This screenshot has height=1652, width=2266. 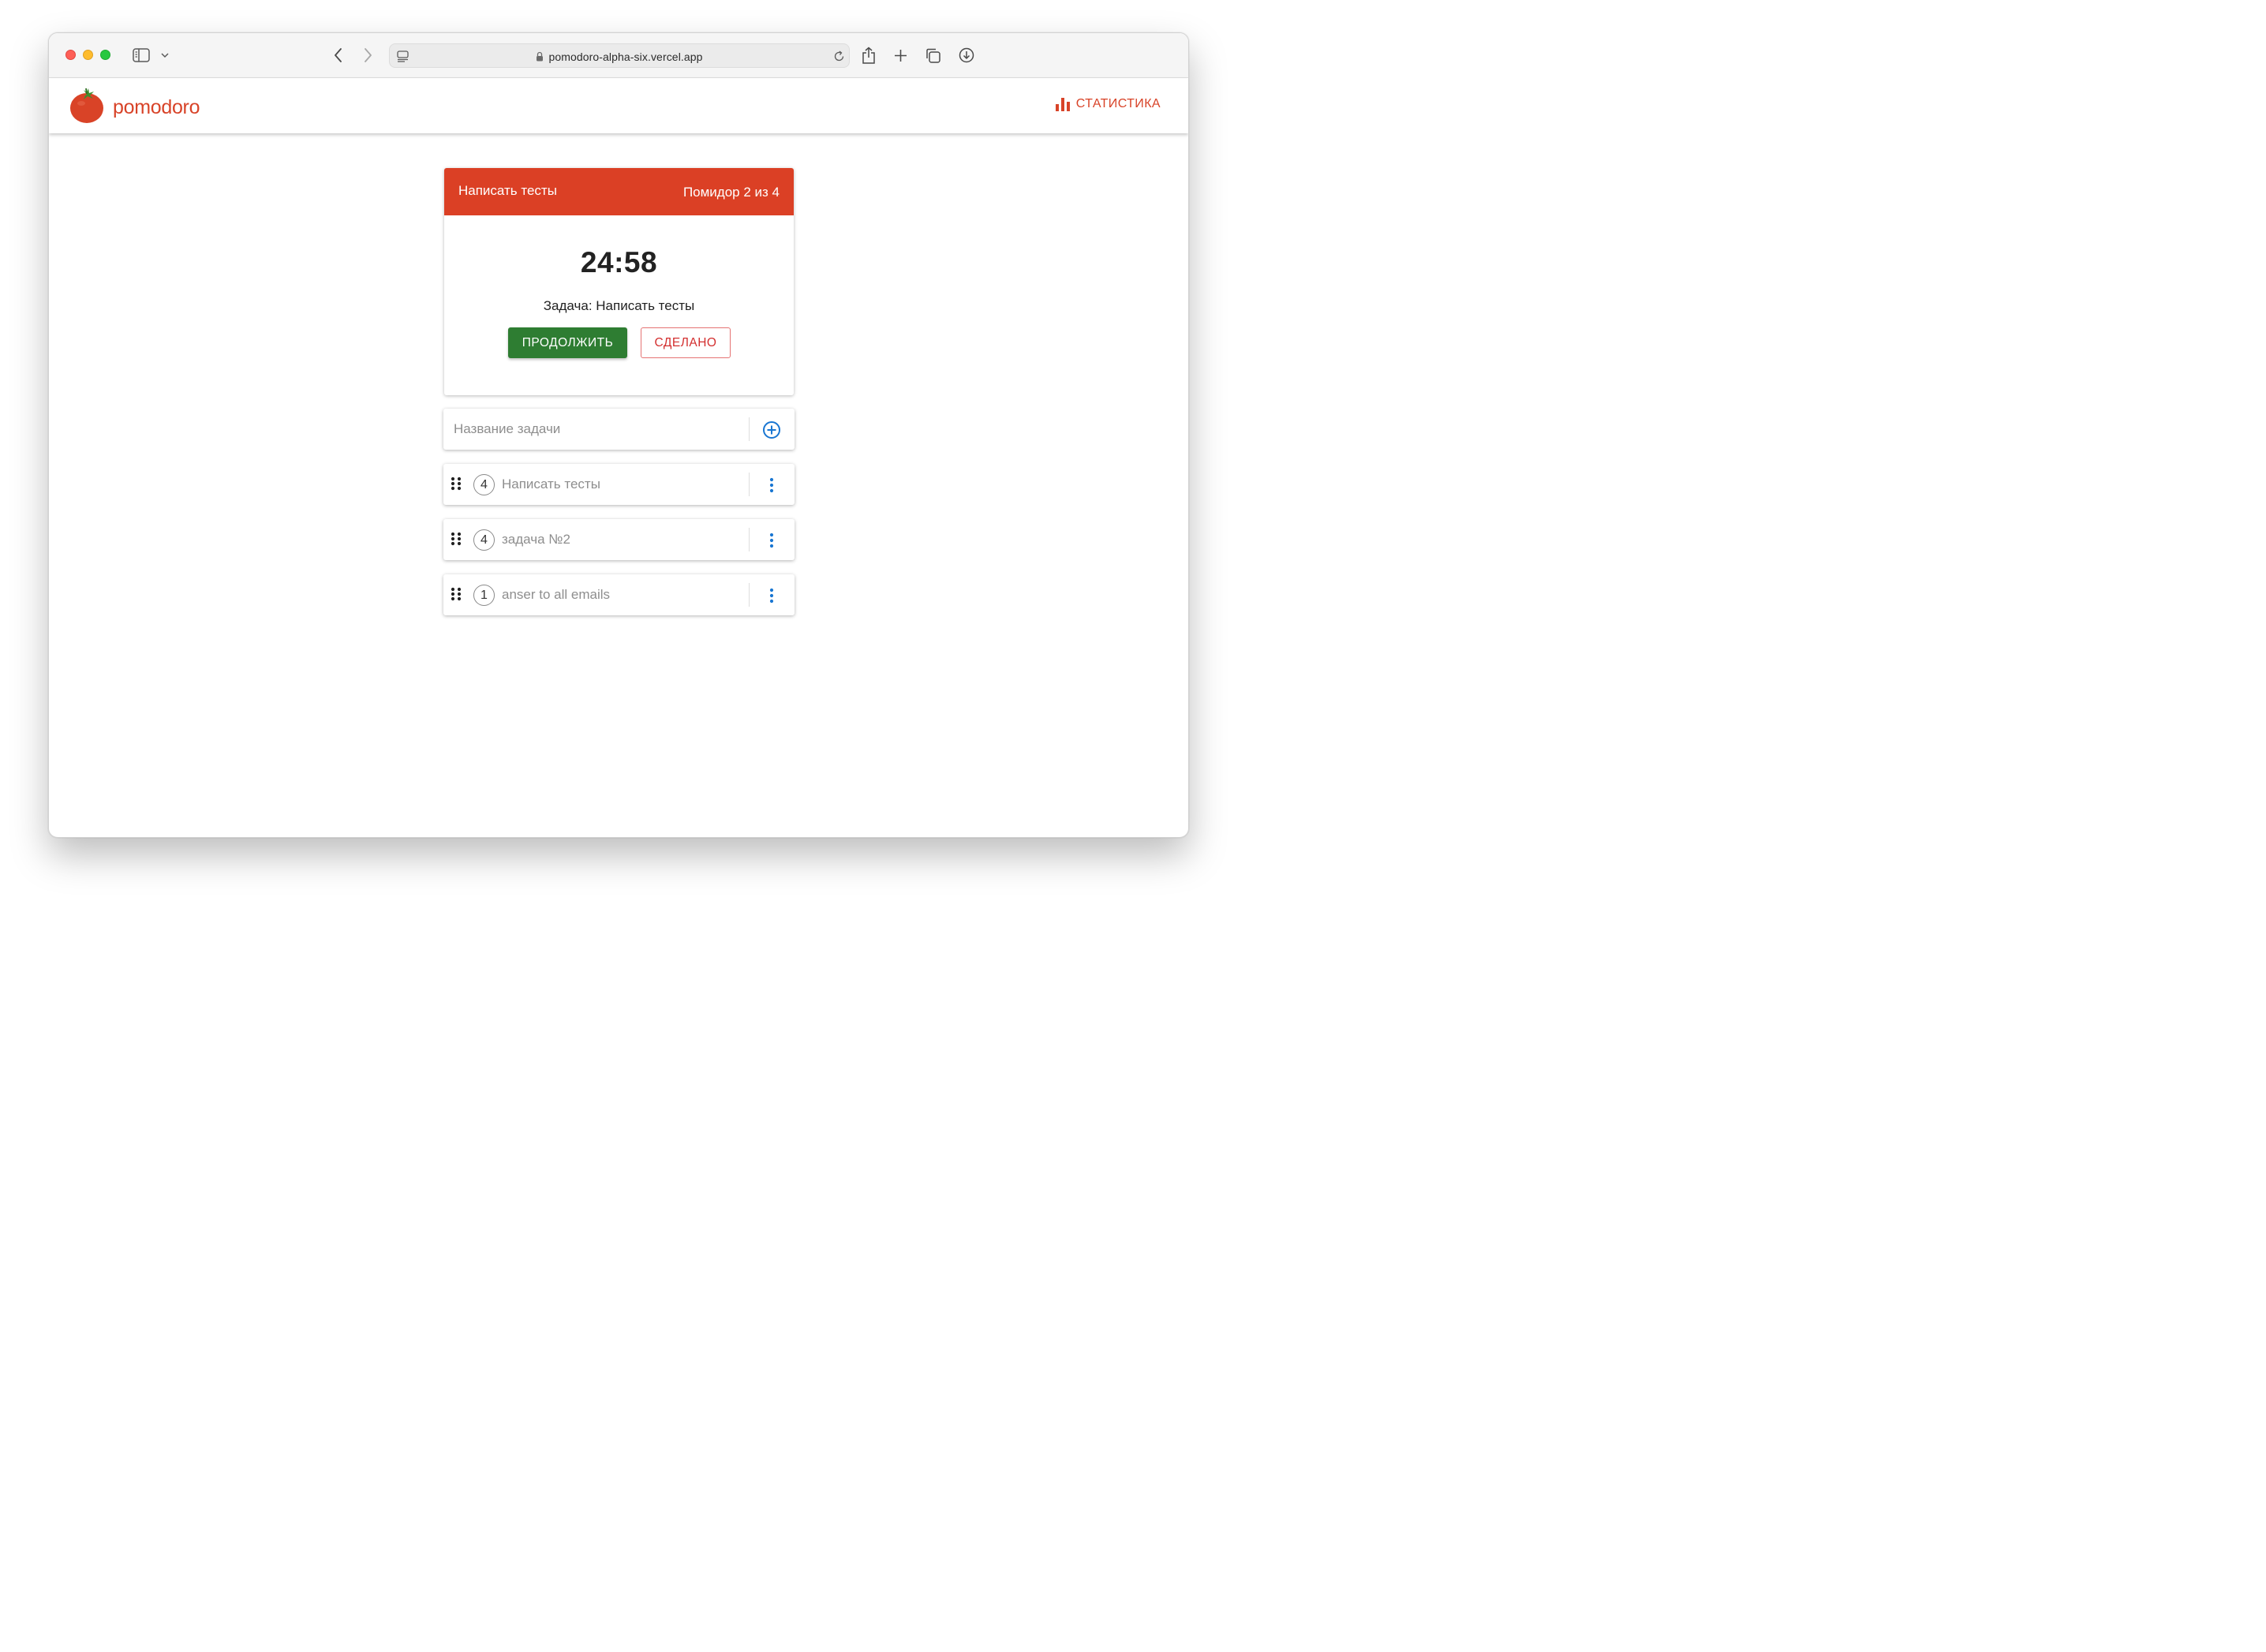 I want to click on timer-display: 24:58, so click(x=619, y=262).